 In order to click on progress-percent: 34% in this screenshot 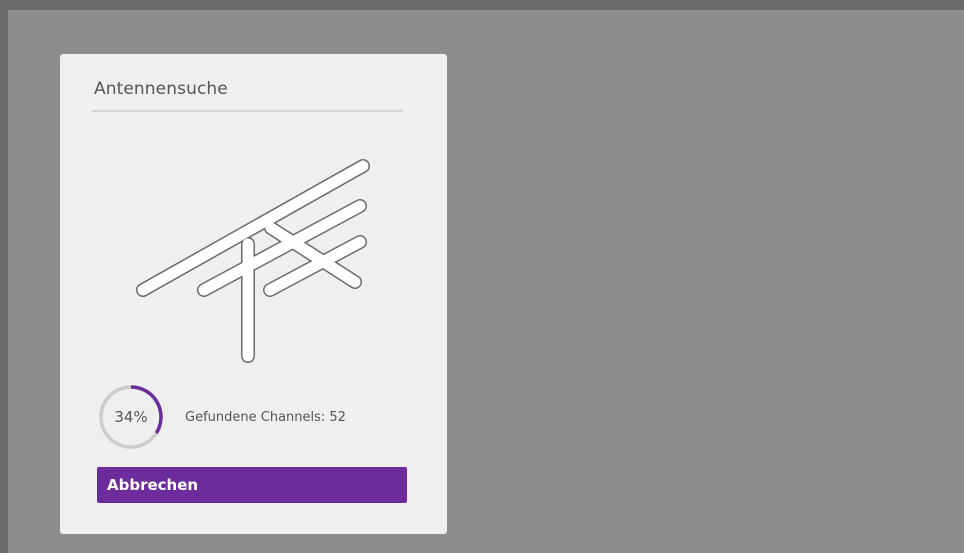, I will do `click(131, 417)`.